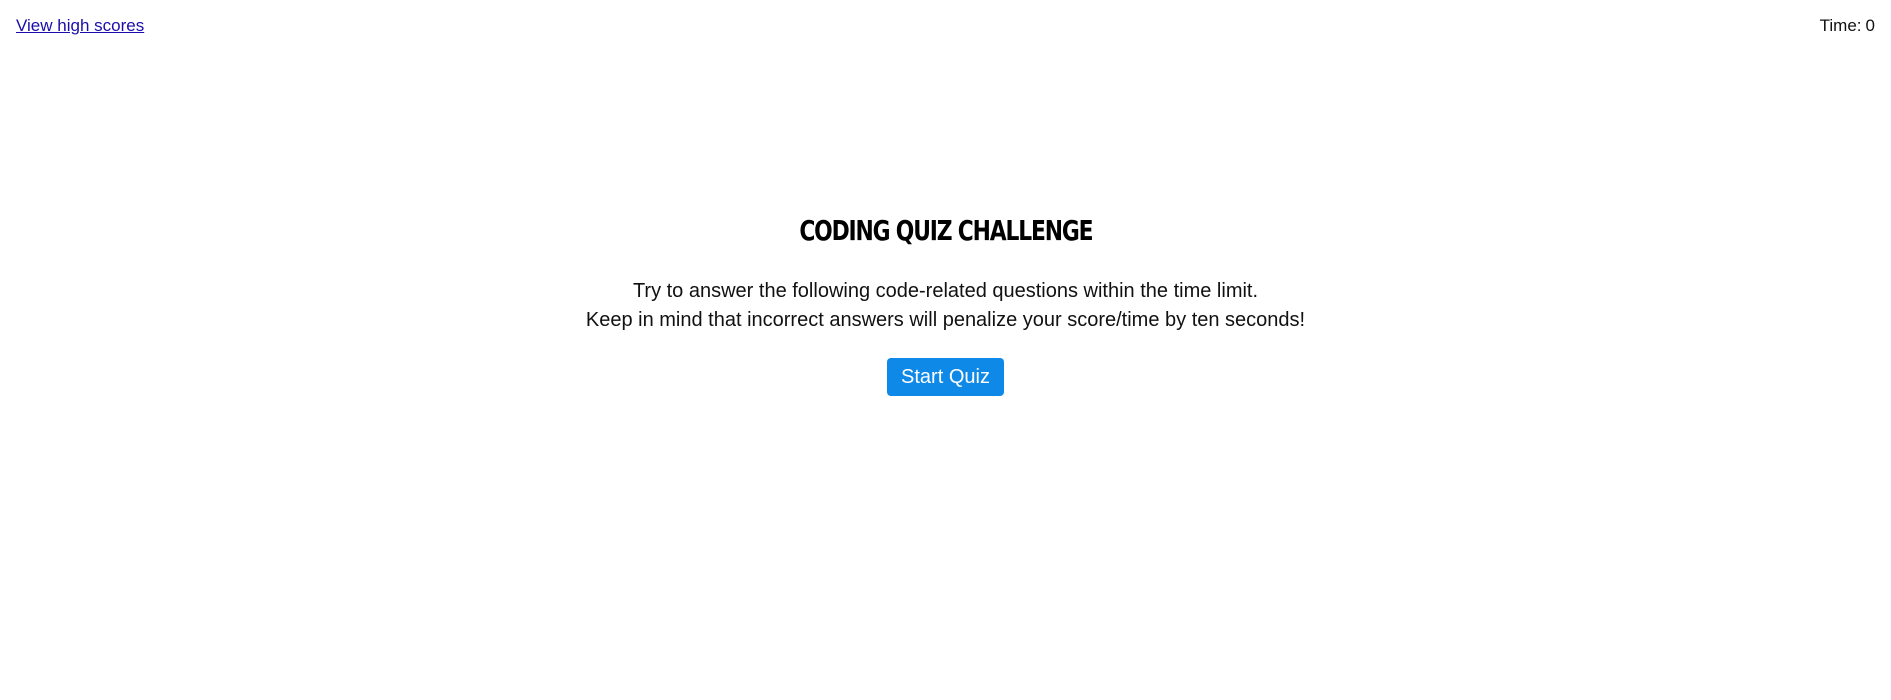 Image resolution: width=1891 pixels, height=700 pixels. What do you see at coordinates (80, 26) in the screenshot?
I see `view-high-scores-link: View high scores` at bounding box center [80, 26].